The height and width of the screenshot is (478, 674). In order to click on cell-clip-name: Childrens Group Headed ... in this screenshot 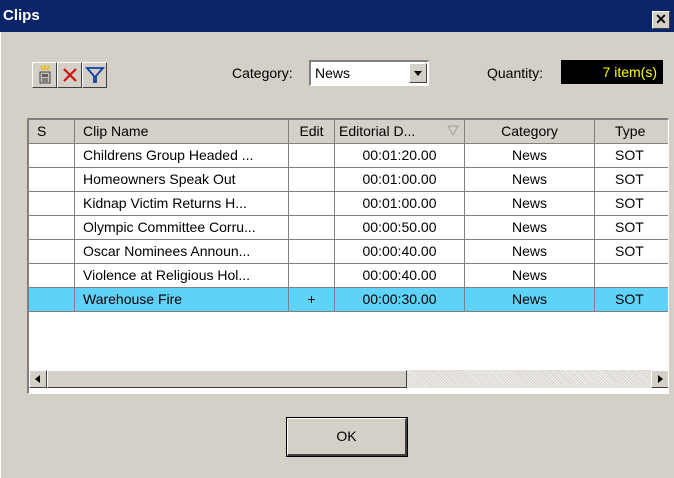, I will do `click(182, 156)`.